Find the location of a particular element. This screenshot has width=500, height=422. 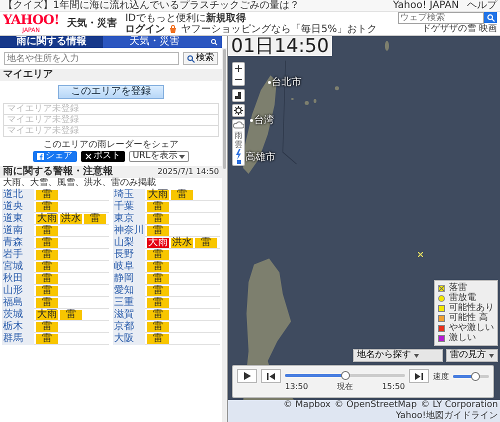

area-link: 京都 is located at coordinates (129, 326).